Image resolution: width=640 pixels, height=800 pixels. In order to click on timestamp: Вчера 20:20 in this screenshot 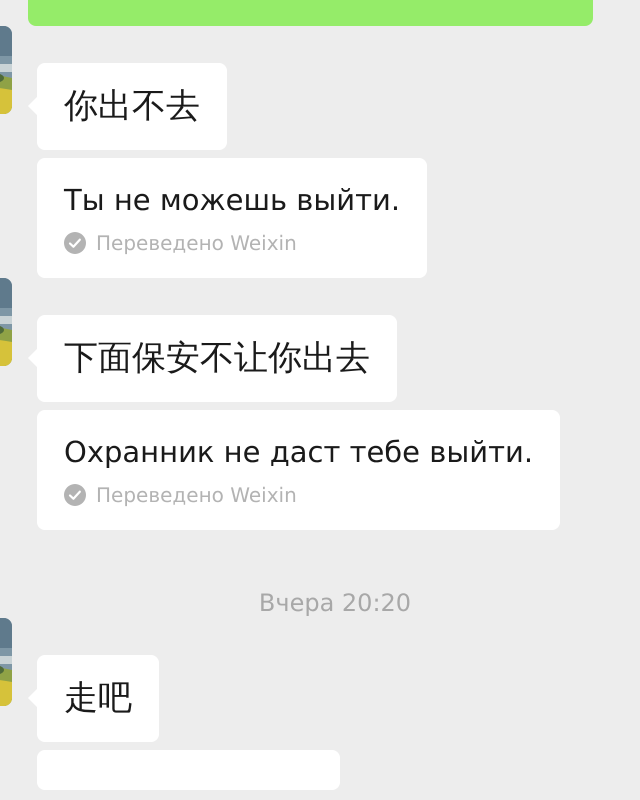, I will do `click(335, 603)`.